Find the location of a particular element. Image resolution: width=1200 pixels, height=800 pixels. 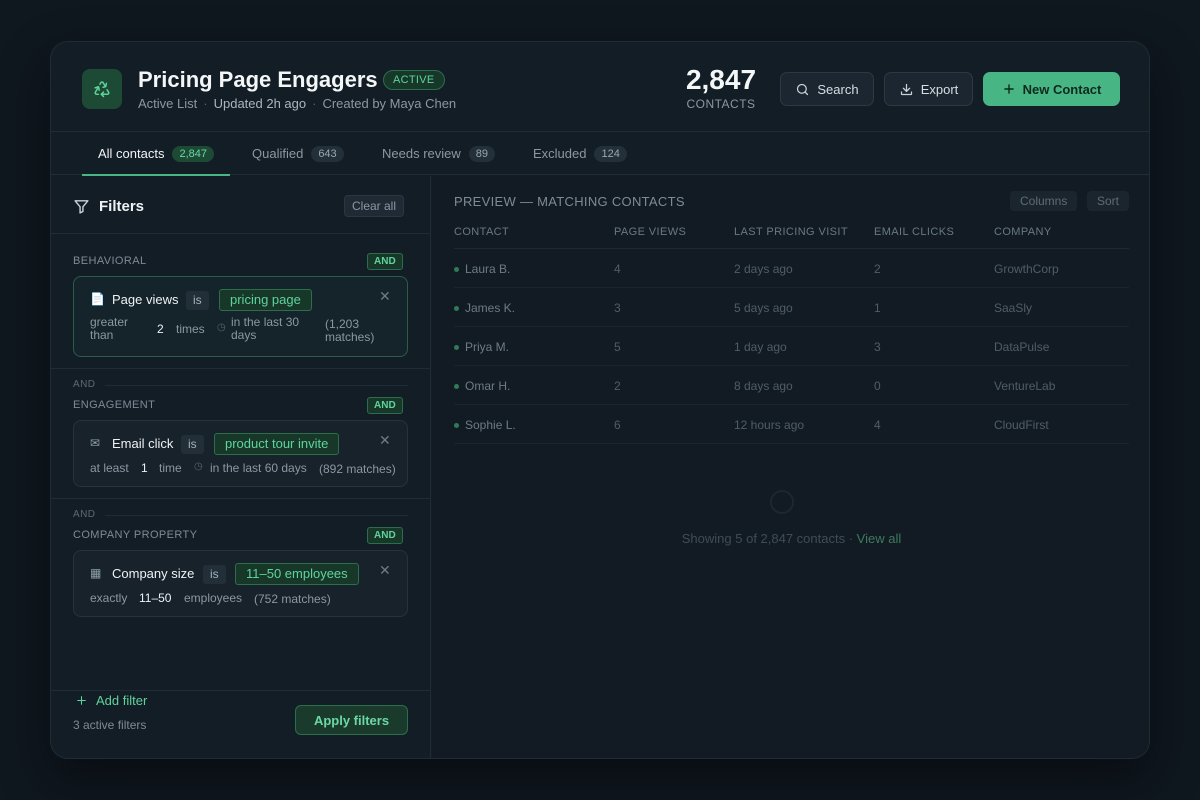

email-clicks-cell: 1 is located at coordinates (877, 308).